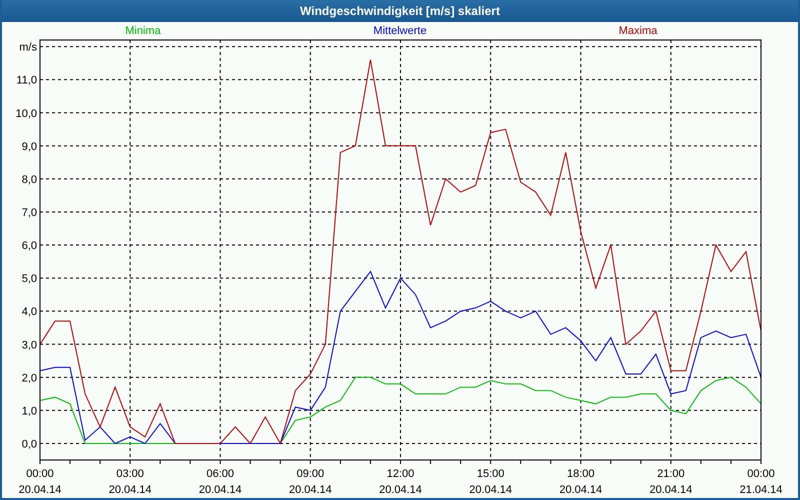 The image size is (800, 500). What do you see at coordinates (40, 482) in the screenshot?
I see `x-tick-label: 00:00 20.04.14` at bounding box center [40, 482].